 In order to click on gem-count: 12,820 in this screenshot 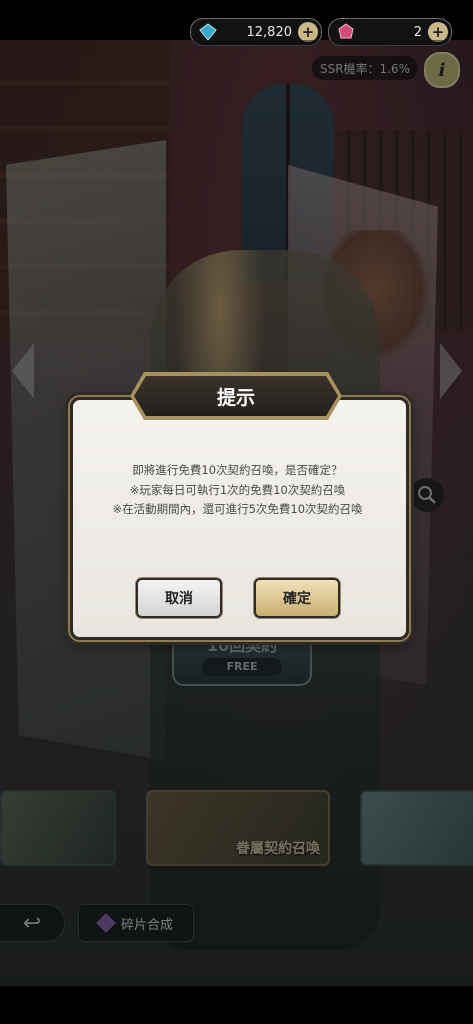, I will do `click(269, 32)`.